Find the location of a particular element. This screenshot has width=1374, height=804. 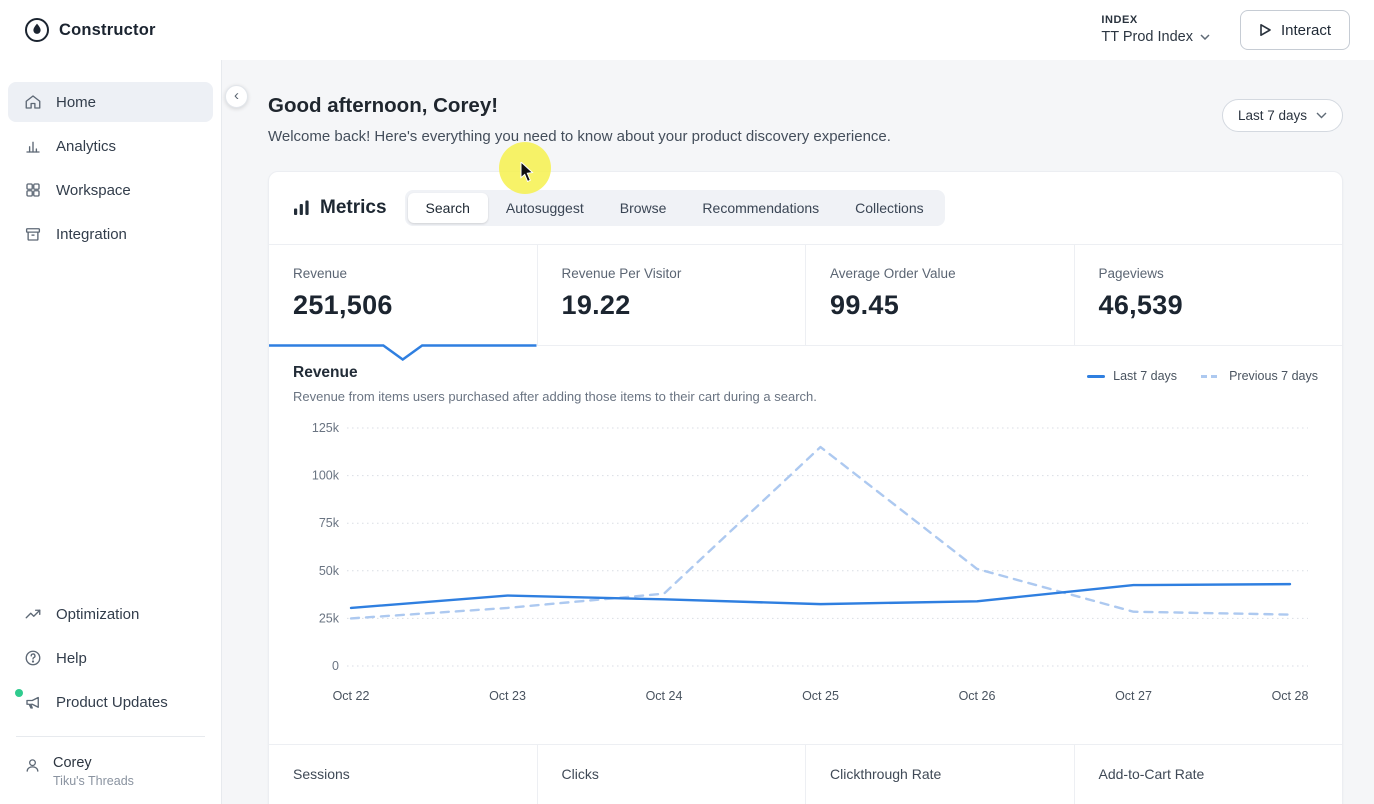

metrics-title: Metrics is located at coordinates (340, 208).